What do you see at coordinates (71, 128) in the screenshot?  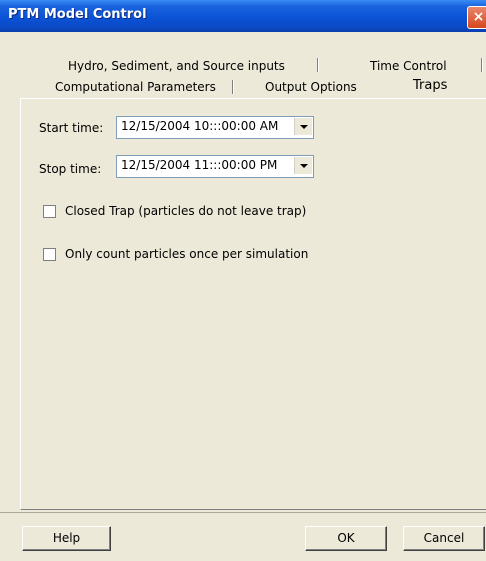 I see `start-time-label: Start time:` at bounding box center [71, 128].